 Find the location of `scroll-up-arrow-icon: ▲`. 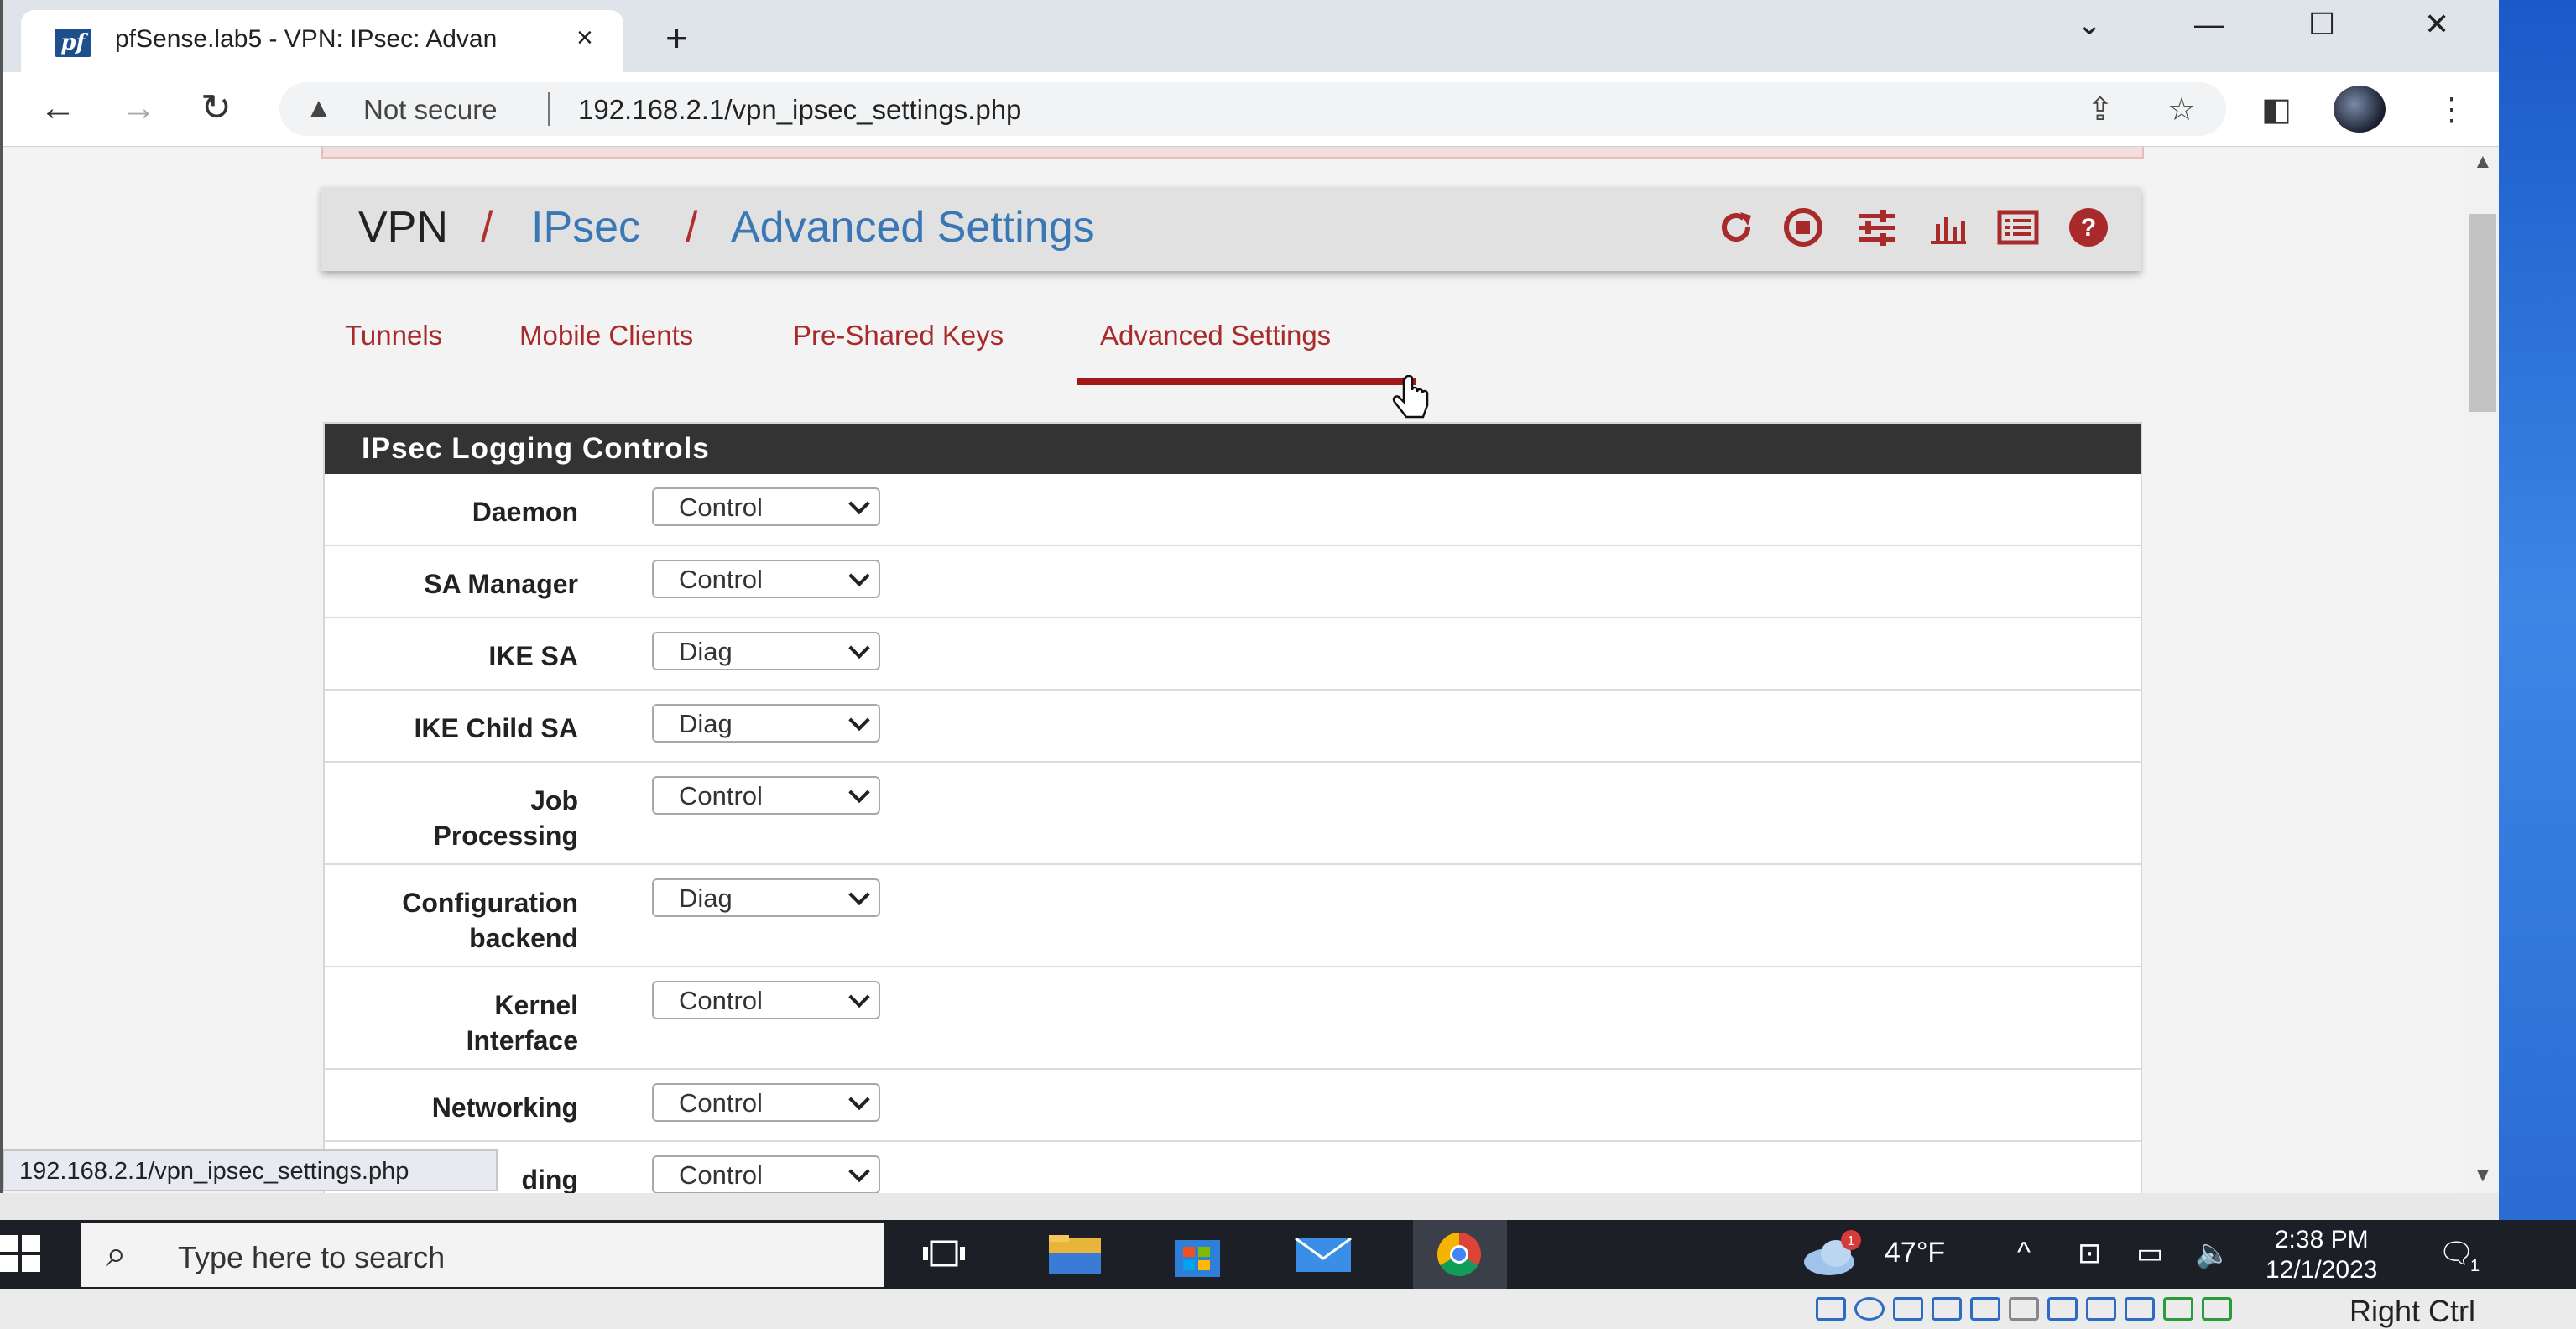

scroll-up-arrow-icon: ▲ is located at coordinates (2483, 162).